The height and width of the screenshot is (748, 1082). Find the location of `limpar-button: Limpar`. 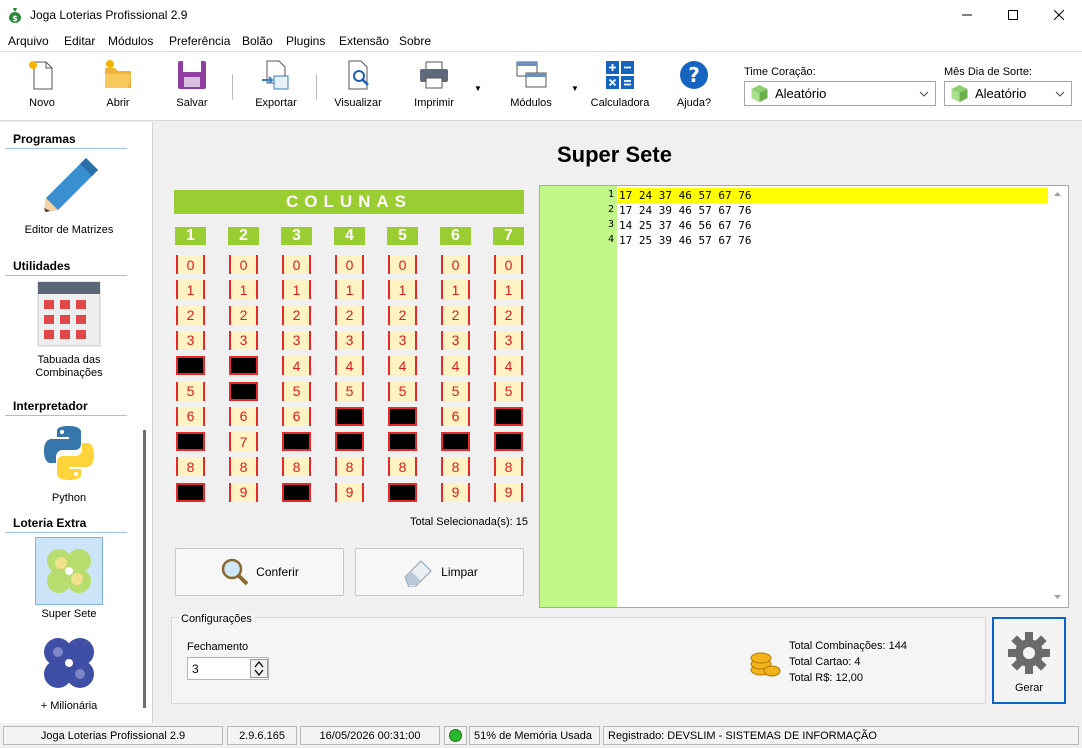

limpar-button: Limpar is located at coordinates (439, 572).